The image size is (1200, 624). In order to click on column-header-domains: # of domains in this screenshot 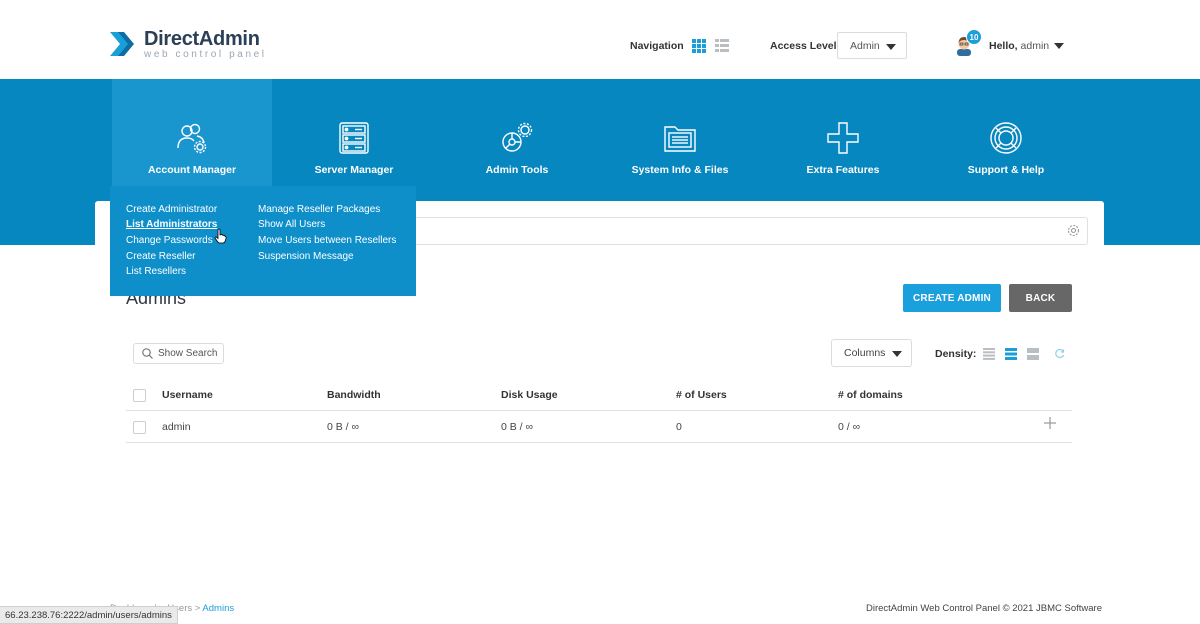, I will do `click(870, 395)`.